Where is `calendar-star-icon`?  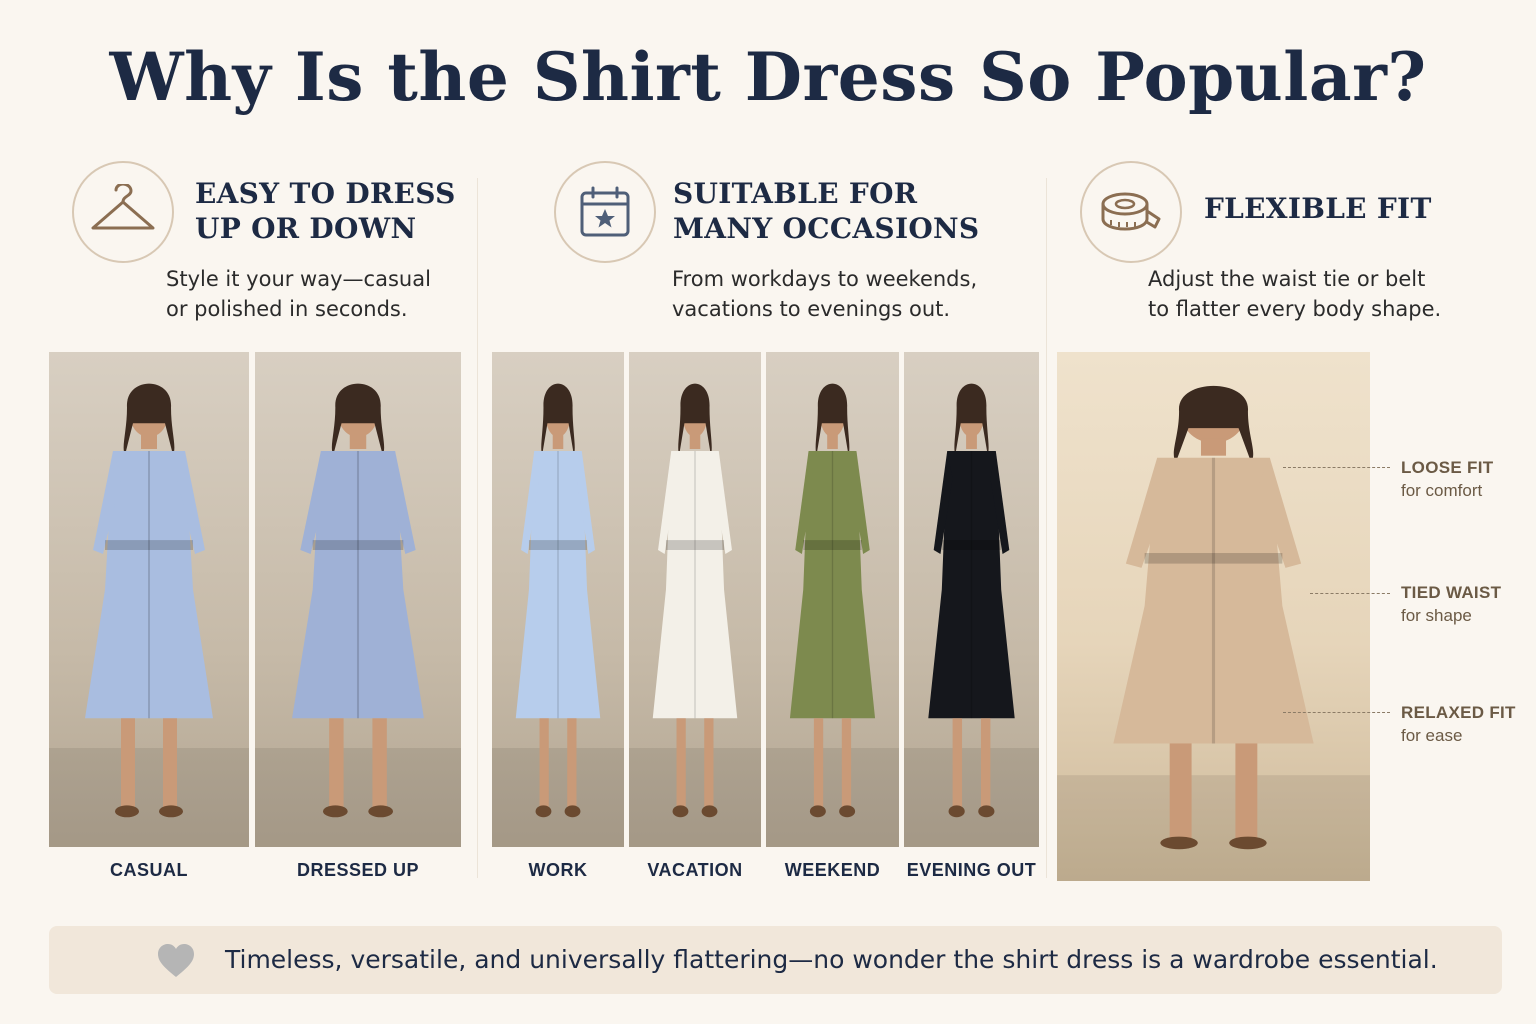
calendar-star-icon is located at coordinates (605, 211).